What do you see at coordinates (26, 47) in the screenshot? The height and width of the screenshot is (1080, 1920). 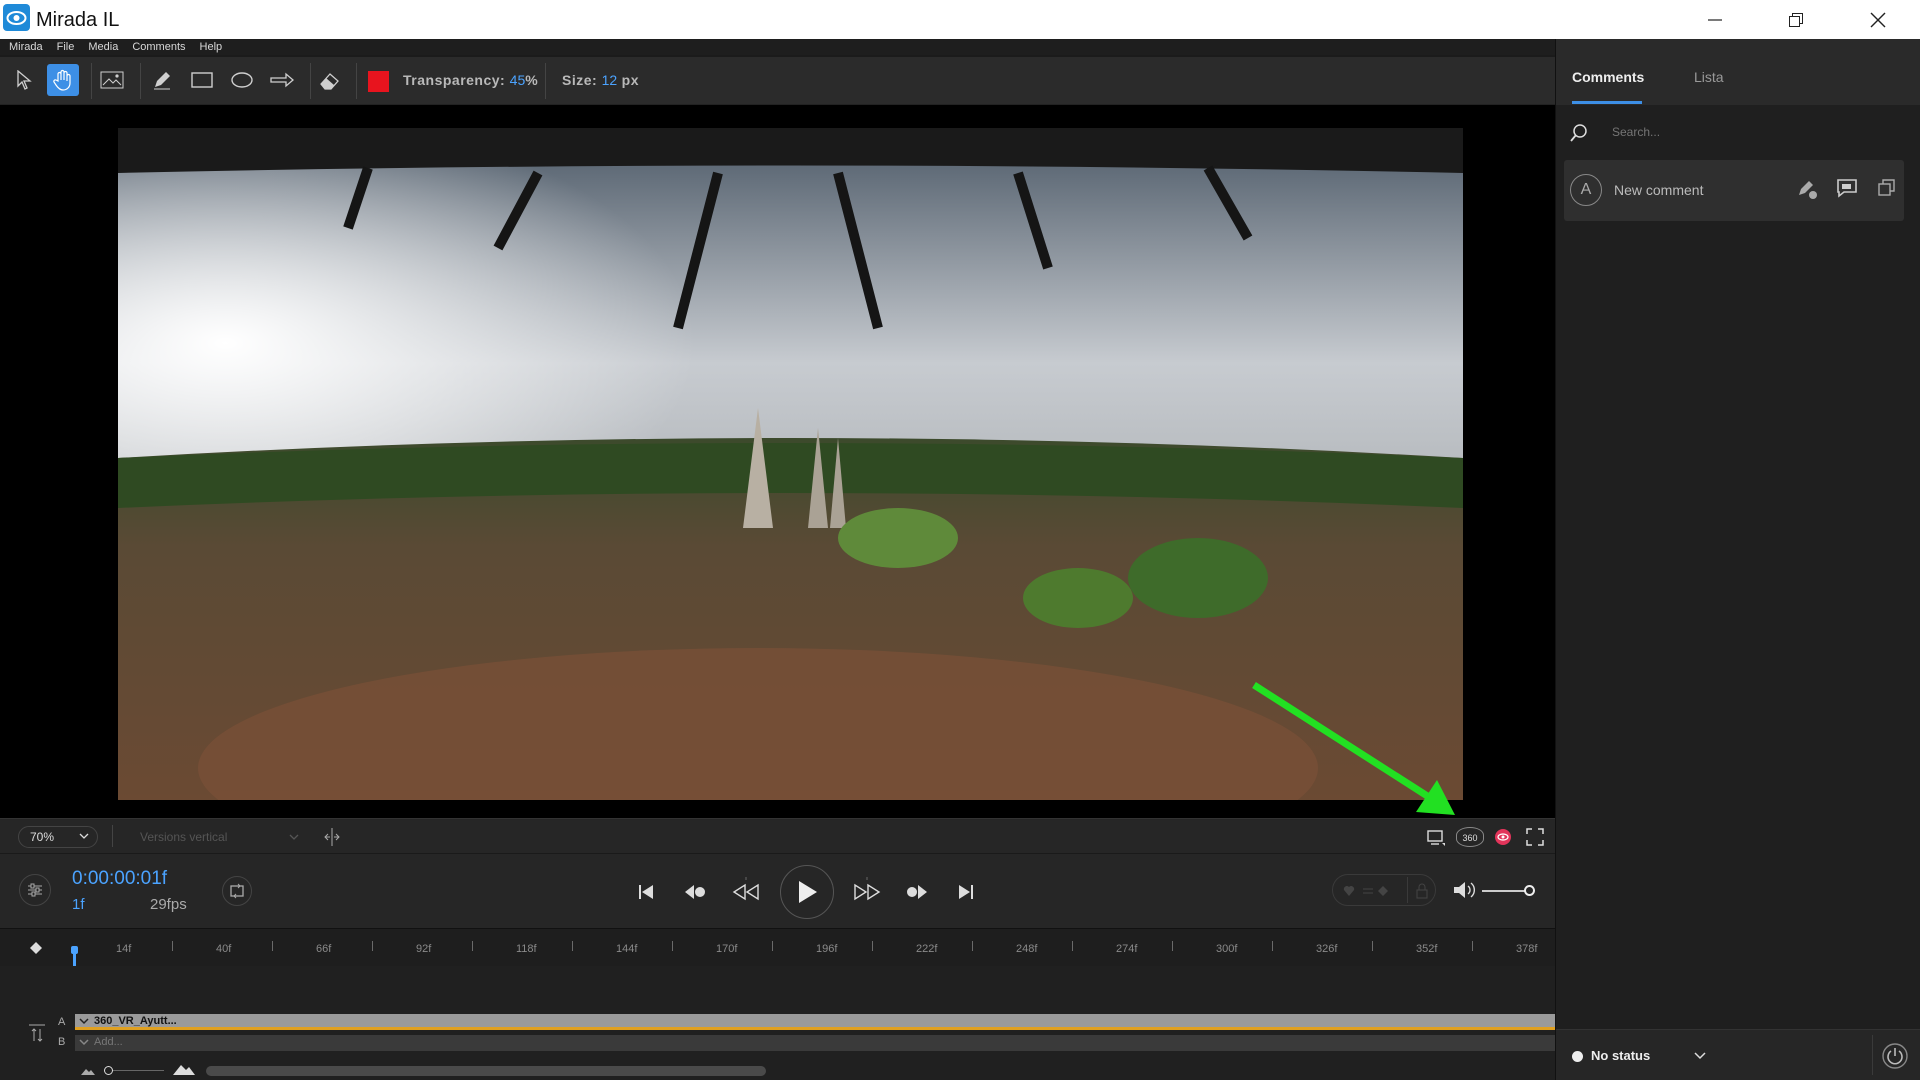 I see `menu-item-mirada: Mirada` at bounding box center [26, 47].